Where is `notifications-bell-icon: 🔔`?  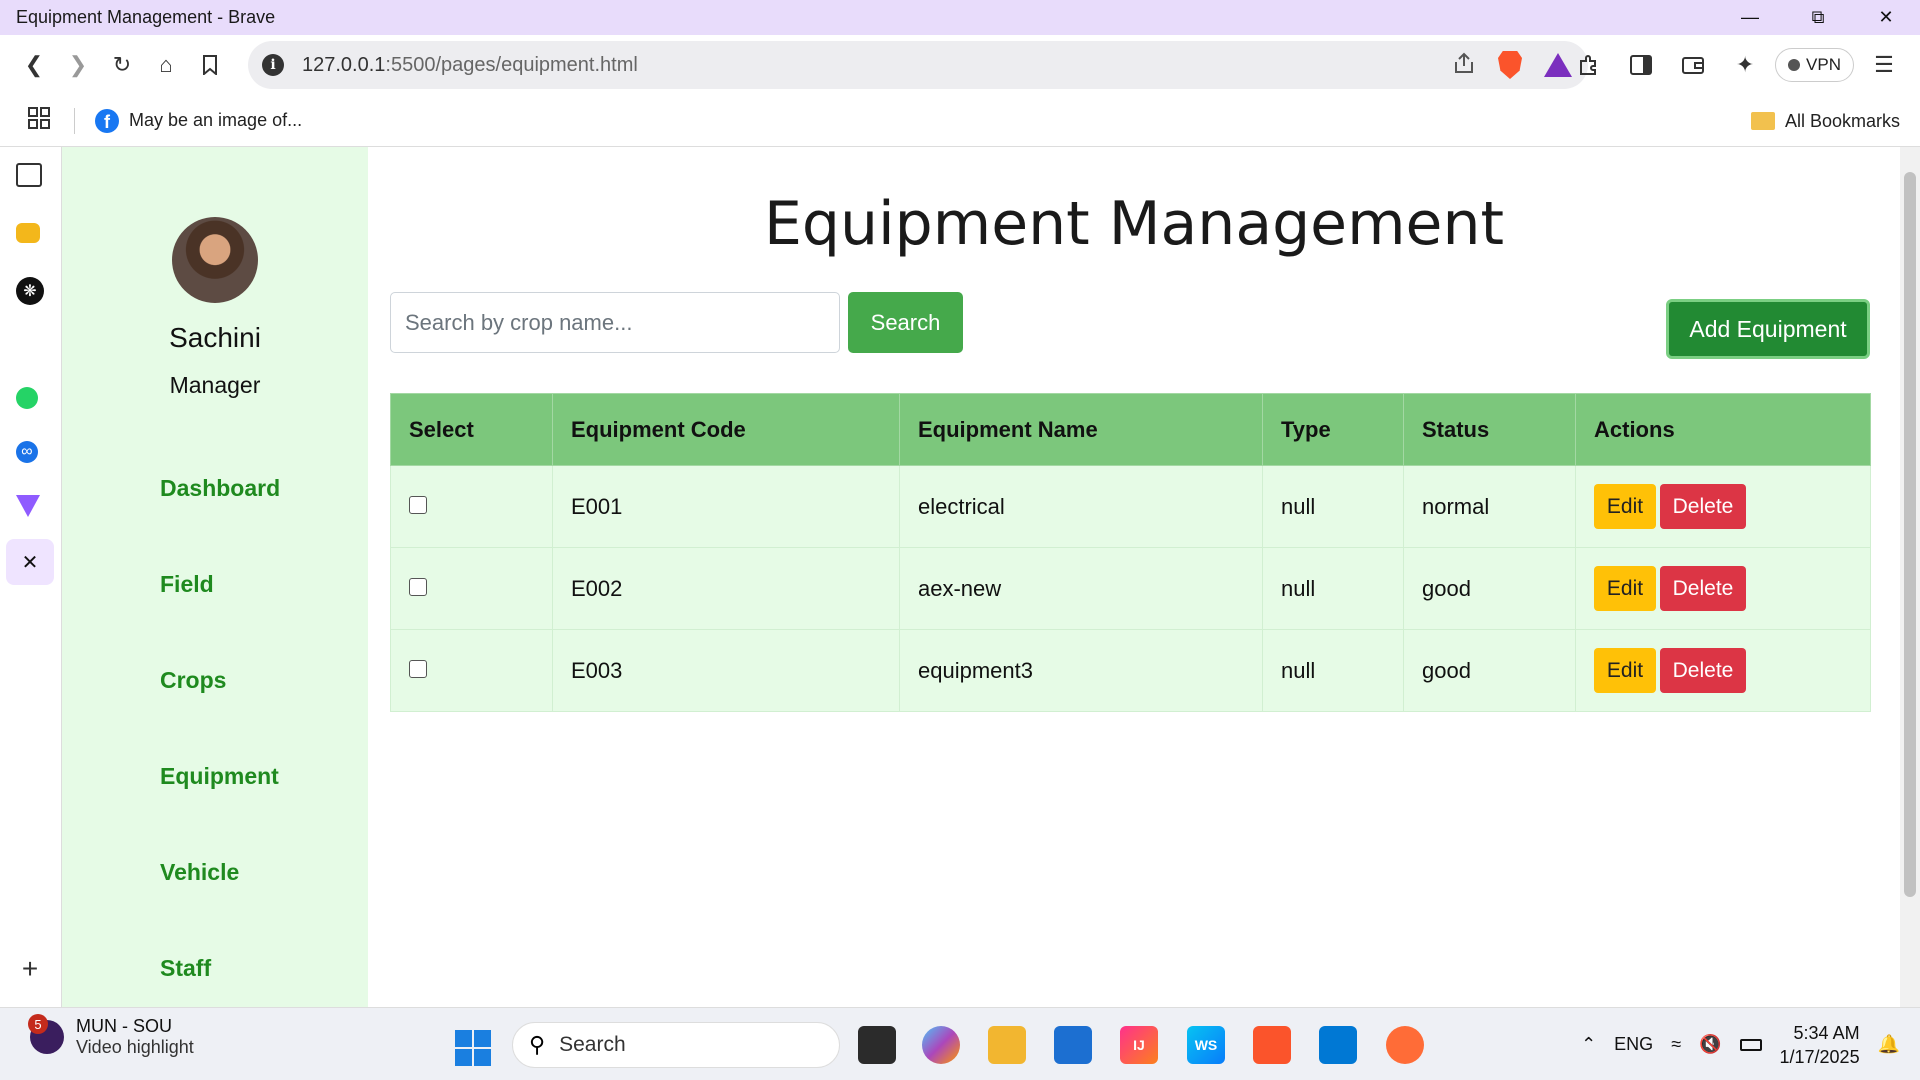 notifications-bell-icon: 🔔 is located at coordinates (1889, 1044).